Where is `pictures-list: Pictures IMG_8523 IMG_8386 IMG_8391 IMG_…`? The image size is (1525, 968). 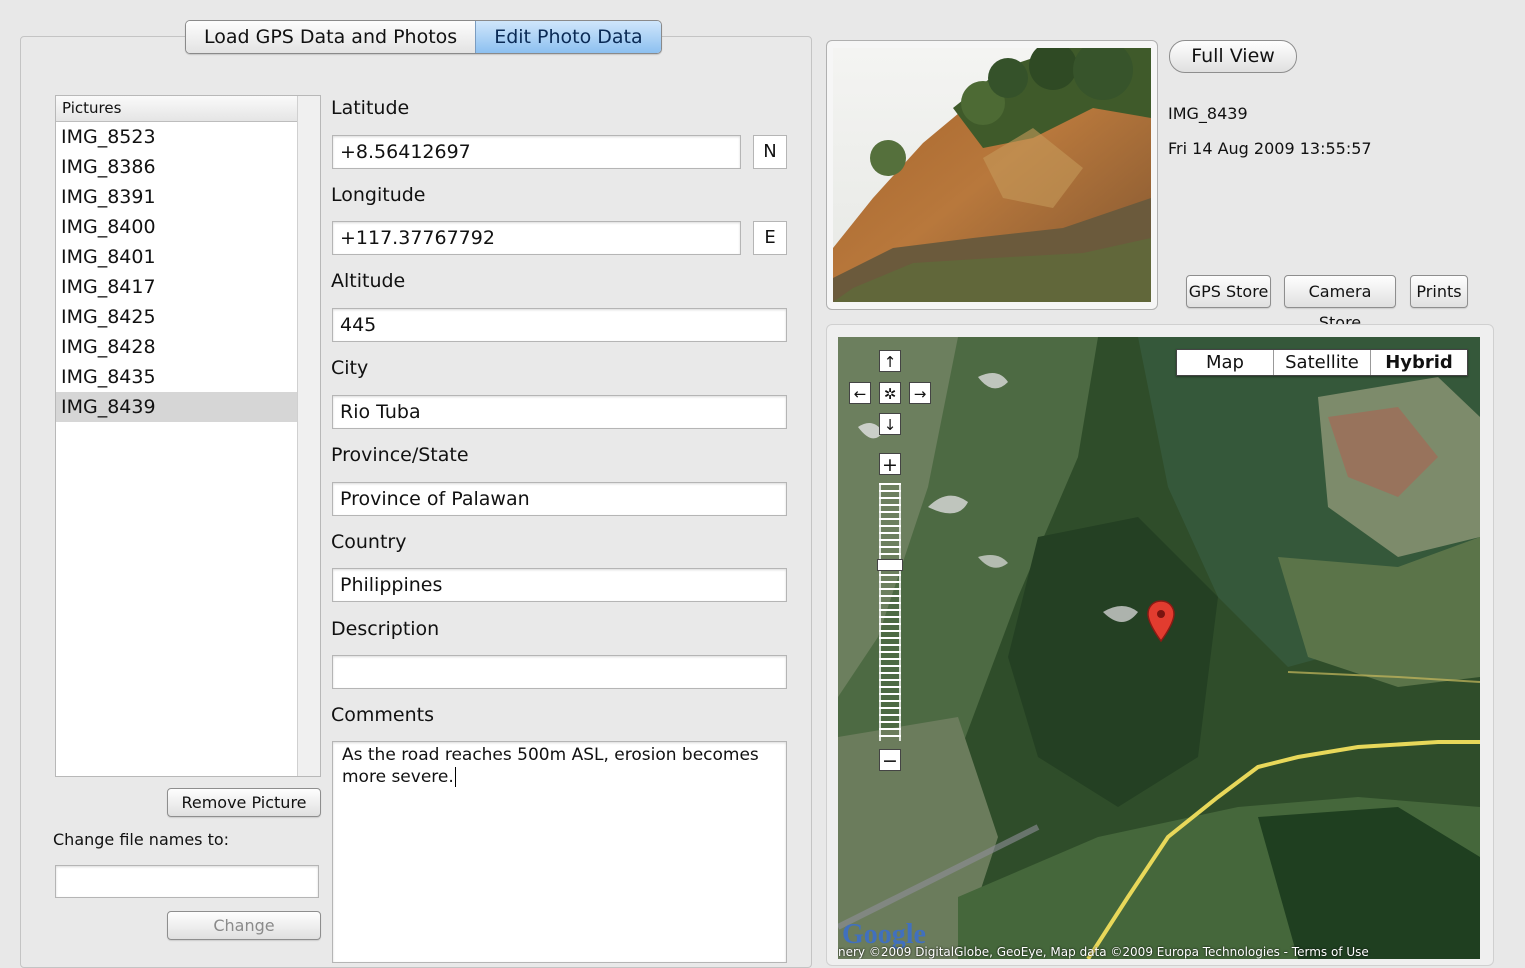 pictures-list: Pictures IMG_8523 IMG_8386 IMG_8391 IMG_… is located at coordinates (188, 436).